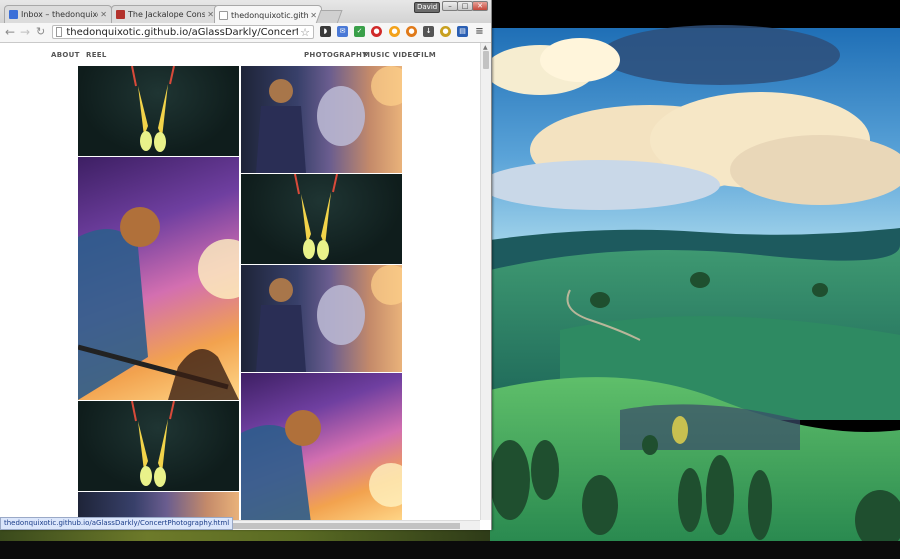 The width and height of the screenshot is (900, 559). What do you see at coordinates (480, 6) in the screenshot?
I see `close-window-button: ✕` at bounding box center [480, 6].